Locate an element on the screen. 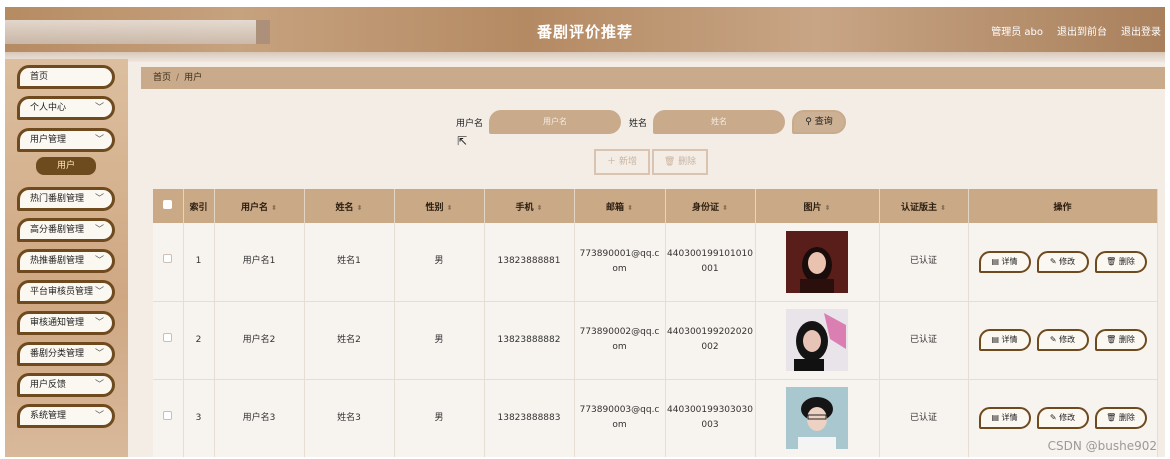  select-all-checkbox is located at coordinates (168, 204).